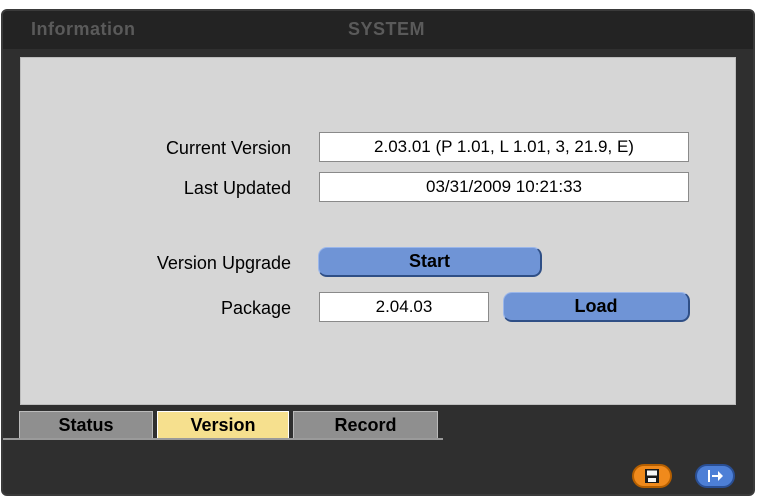  Describe the element at coordinates (83, 29) in the screenshot. I see `section-title: Information` at that location.